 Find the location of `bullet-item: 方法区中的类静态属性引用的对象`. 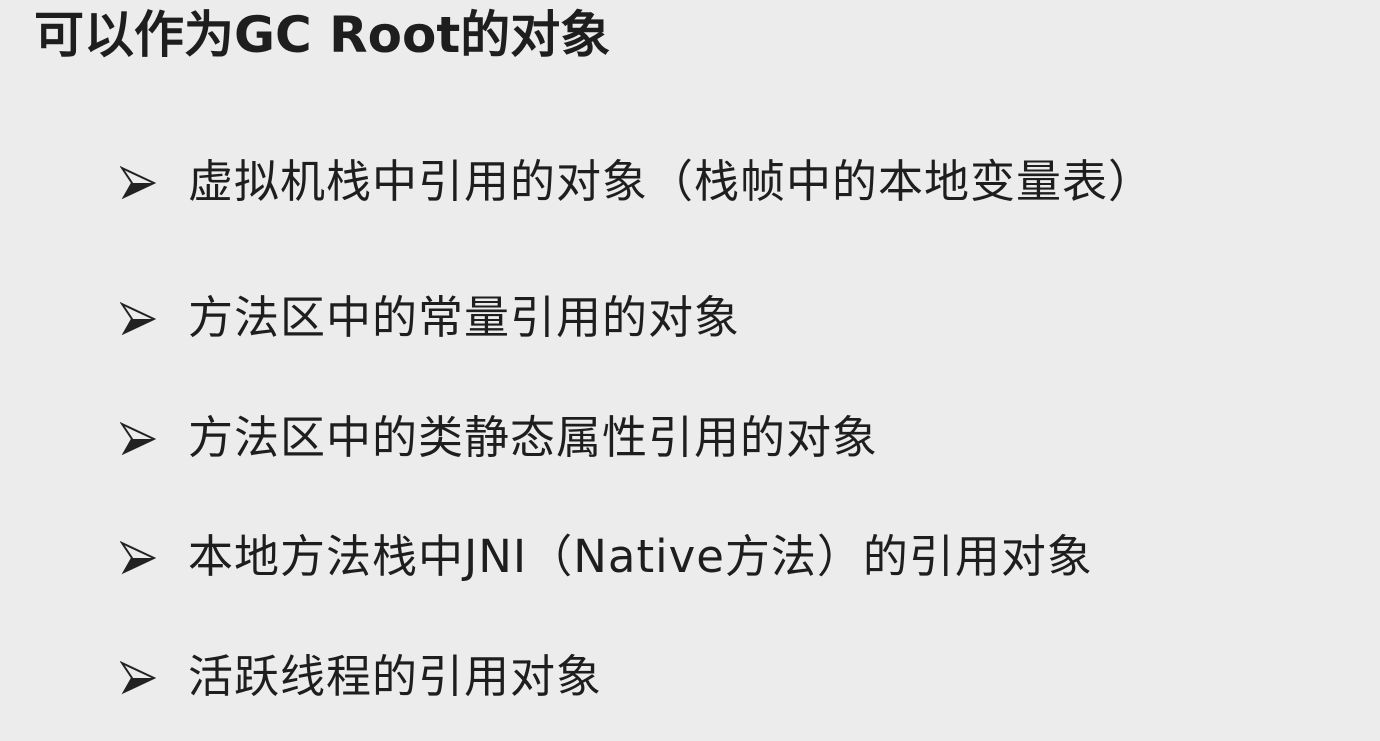

bullet-item: 方法区中的类静态属性引用的对象 is located at coordinates (499, 438).